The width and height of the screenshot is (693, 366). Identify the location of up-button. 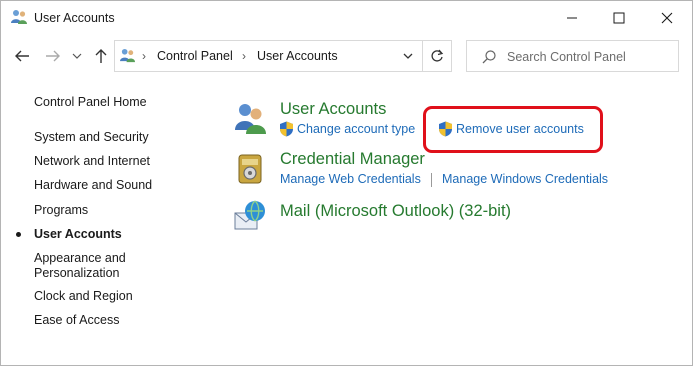
(101, 56).